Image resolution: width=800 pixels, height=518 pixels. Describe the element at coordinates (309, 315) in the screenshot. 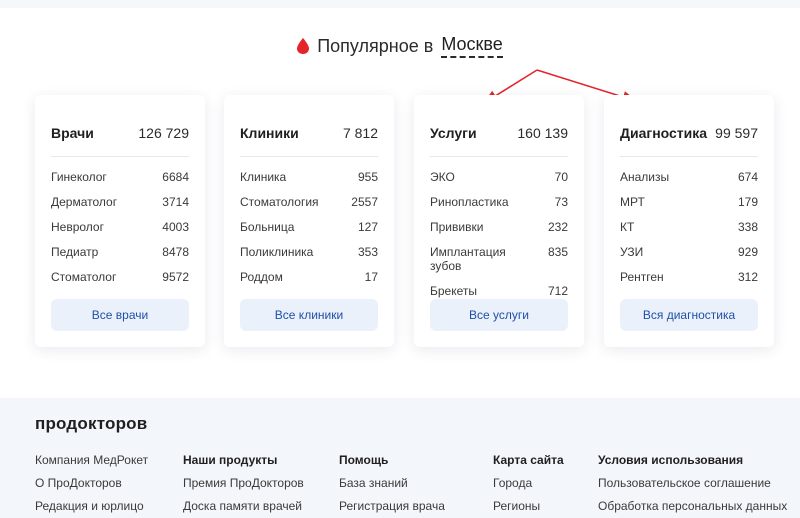

I see `all-clinics-button: Все клиники` at that location.